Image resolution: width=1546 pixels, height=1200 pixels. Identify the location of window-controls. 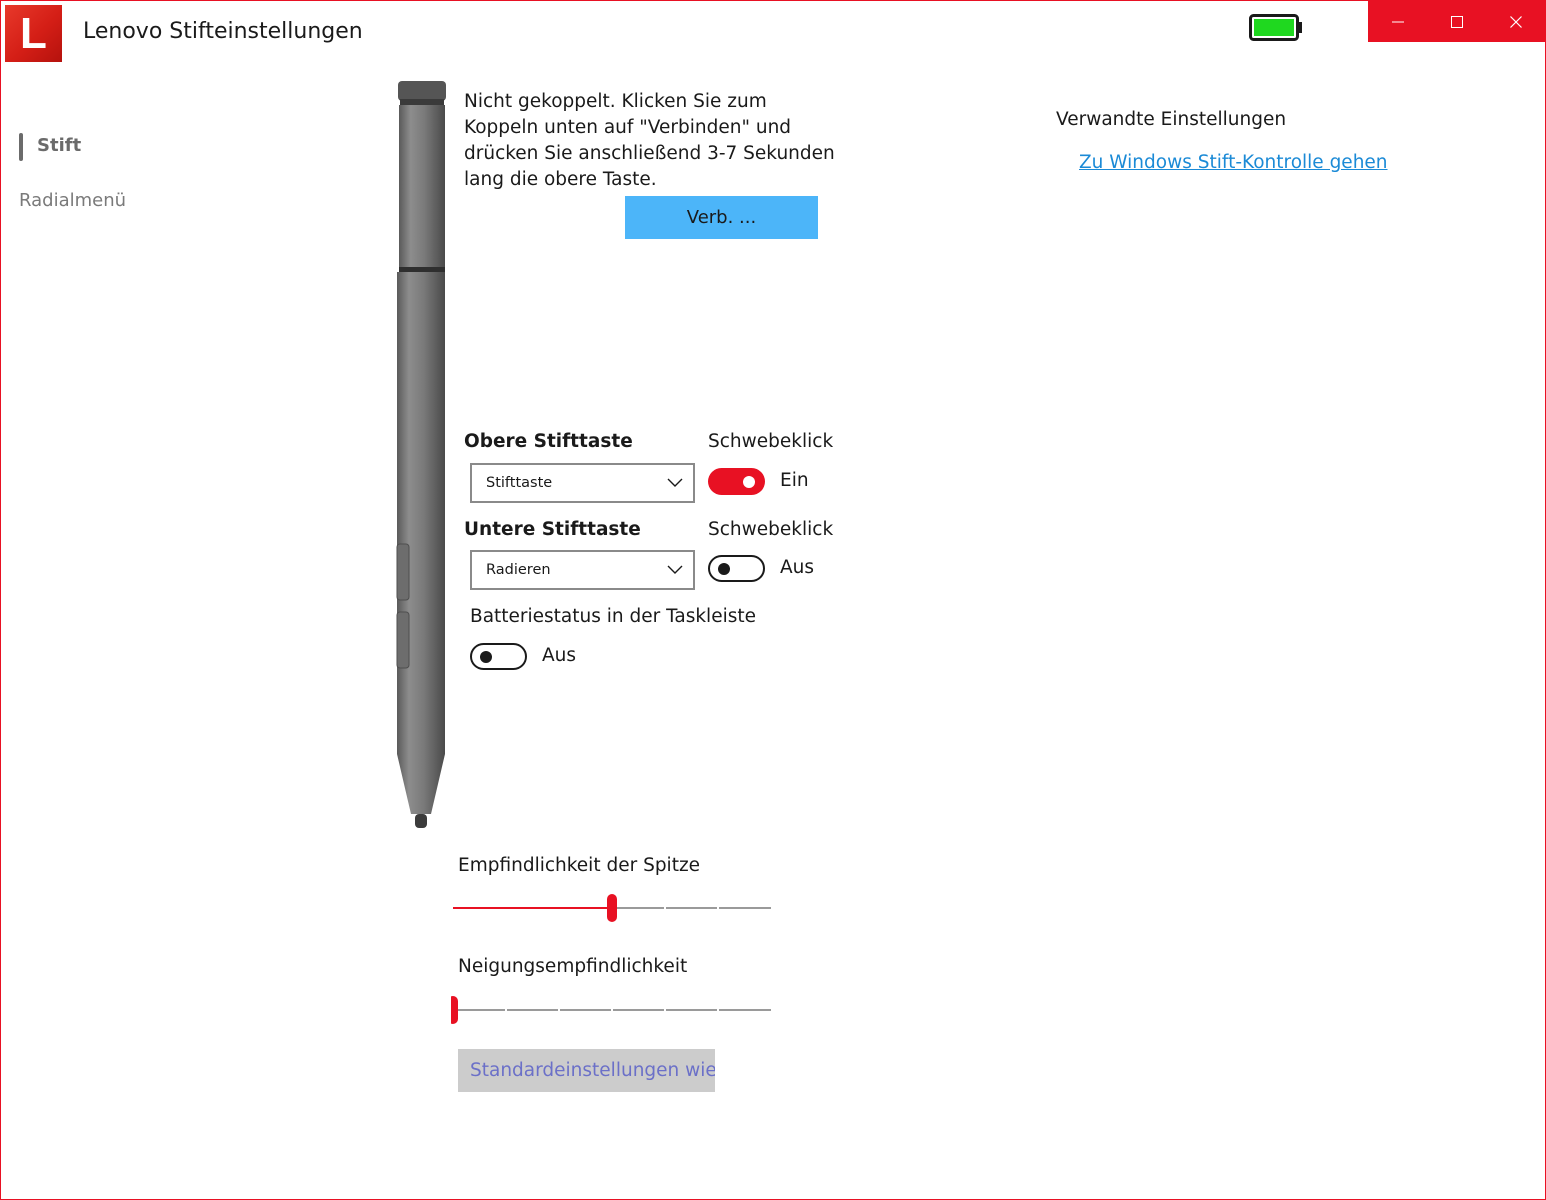
(1457, 21).